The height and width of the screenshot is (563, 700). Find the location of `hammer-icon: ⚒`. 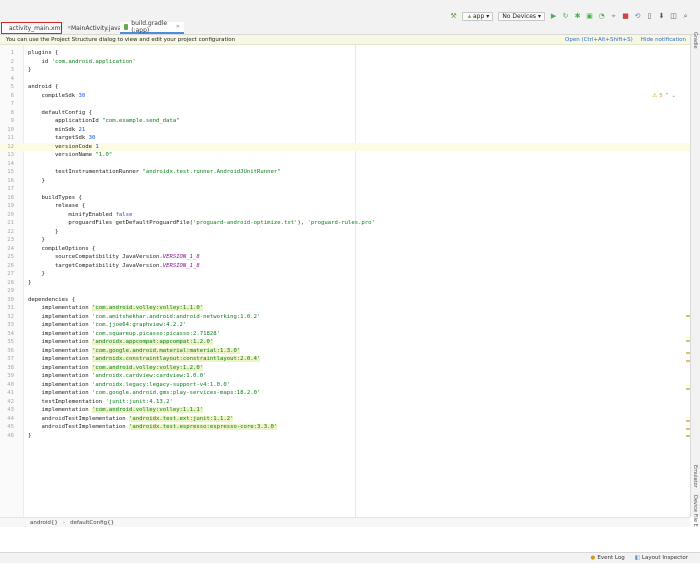

hammer-icon: ⚒ is located at coordinates (453, 16).